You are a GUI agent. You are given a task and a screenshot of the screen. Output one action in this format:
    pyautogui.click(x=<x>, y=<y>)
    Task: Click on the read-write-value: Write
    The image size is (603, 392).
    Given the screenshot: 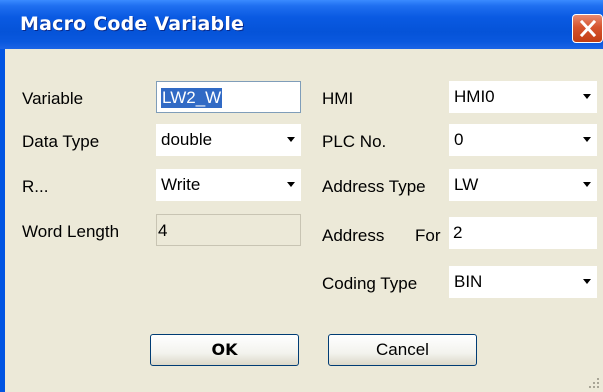 What is the action you would take?
    pyautogui.click(x=181, y=184)
    